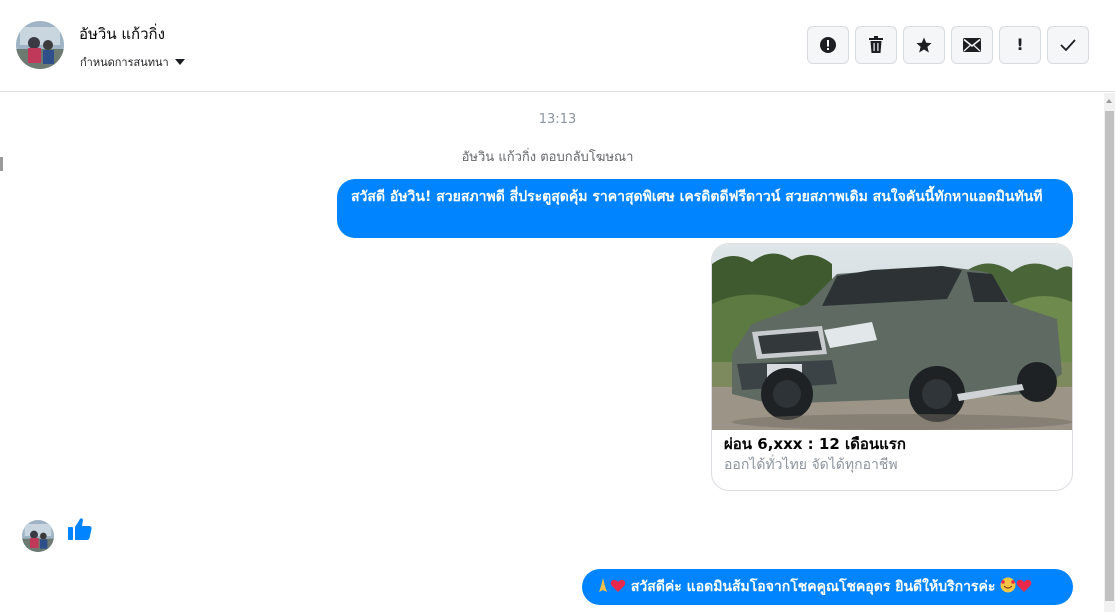  I want to click on mark-unread-button, so click(972, 45).